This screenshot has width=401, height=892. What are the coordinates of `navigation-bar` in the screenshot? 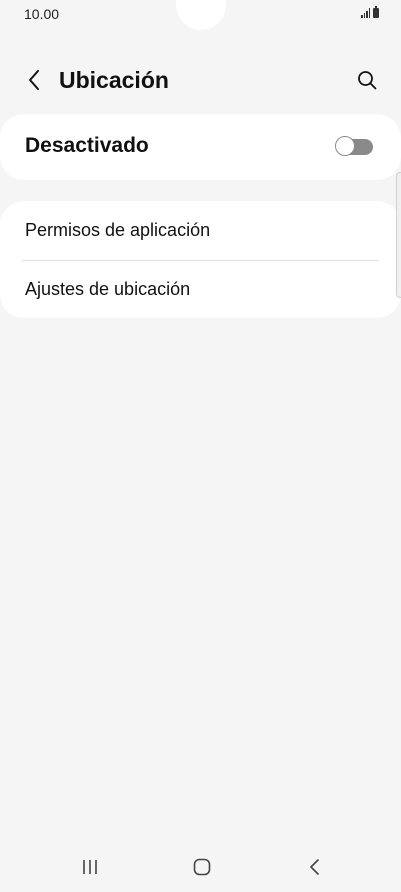 It's located at (200, 867).